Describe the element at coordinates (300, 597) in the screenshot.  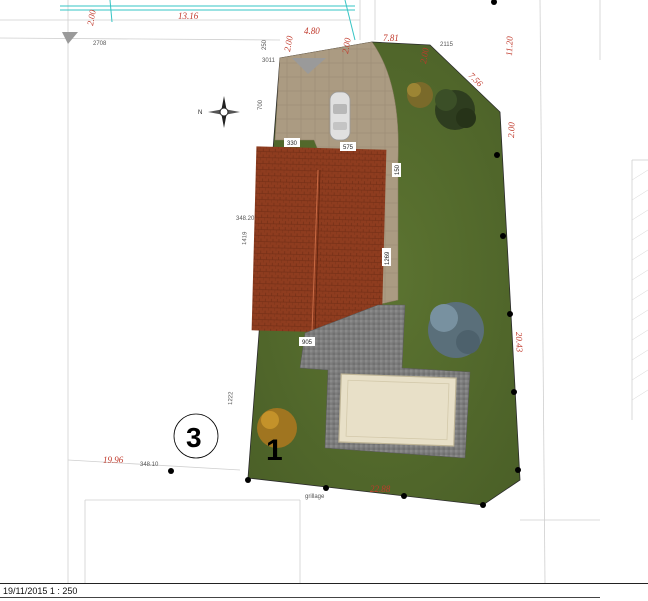
I see `footer-rule` at that location.